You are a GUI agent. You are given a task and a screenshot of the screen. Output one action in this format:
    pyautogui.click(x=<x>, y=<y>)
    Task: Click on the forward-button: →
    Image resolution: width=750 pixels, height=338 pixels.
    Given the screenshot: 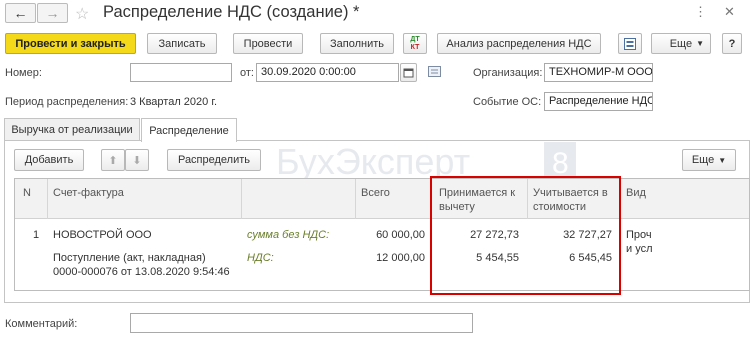 What is the action you would take?
    pyautogui.click(x=52, y=13)
    